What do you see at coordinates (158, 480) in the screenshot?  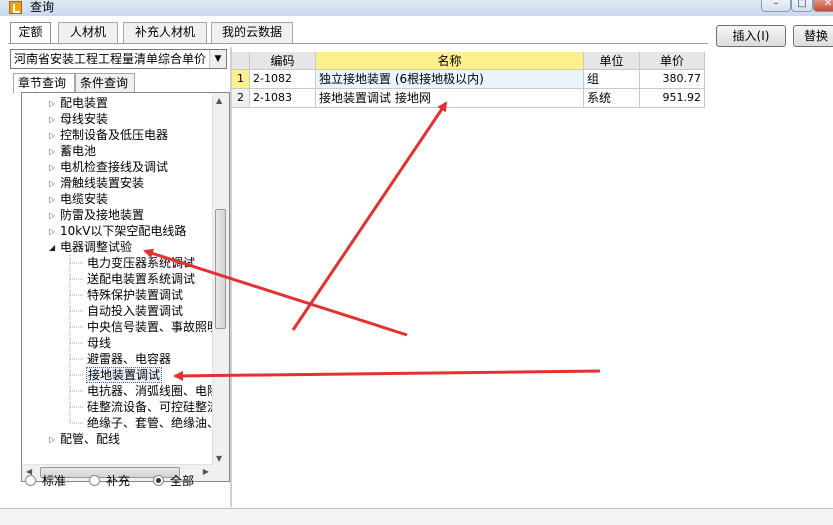 I see `radio-dot-checked-icon` at bounding box center [158, 480].